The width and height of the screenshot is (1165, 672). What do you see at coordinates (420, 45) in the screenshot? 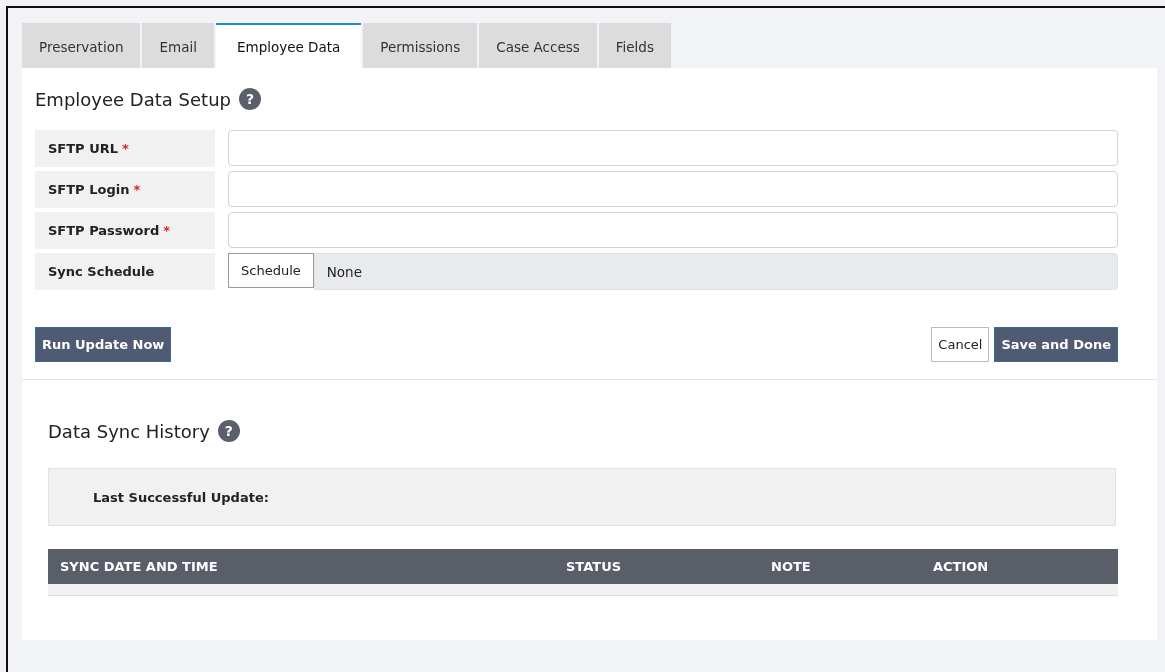
I see `tab: Permissions` at bounding box center [420, 45].